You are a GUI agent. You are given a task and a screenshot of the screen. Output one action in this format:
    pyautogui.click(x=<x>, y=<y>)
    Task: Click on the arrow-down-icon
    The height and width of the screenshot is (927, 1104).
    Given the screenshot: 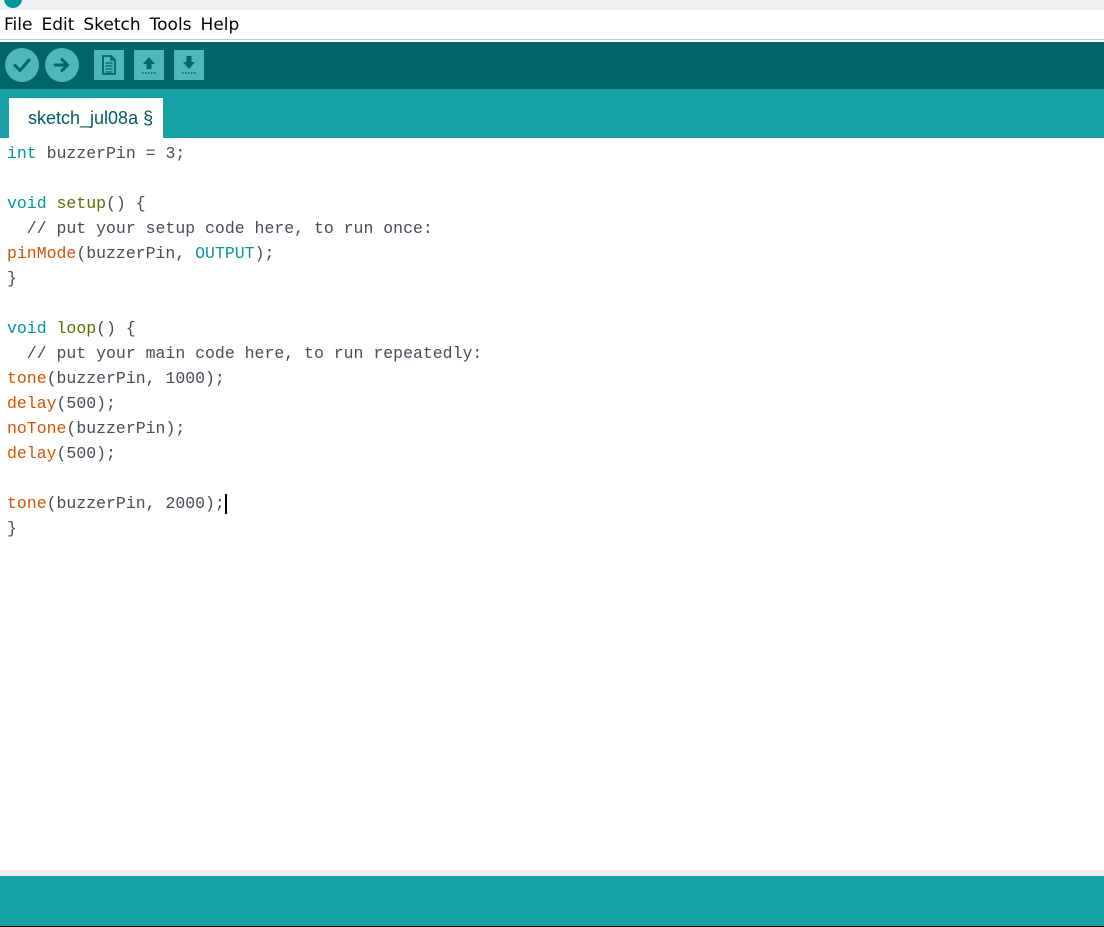 What is the action you would take?
    pyautogui.click(x=189, y=65)
    